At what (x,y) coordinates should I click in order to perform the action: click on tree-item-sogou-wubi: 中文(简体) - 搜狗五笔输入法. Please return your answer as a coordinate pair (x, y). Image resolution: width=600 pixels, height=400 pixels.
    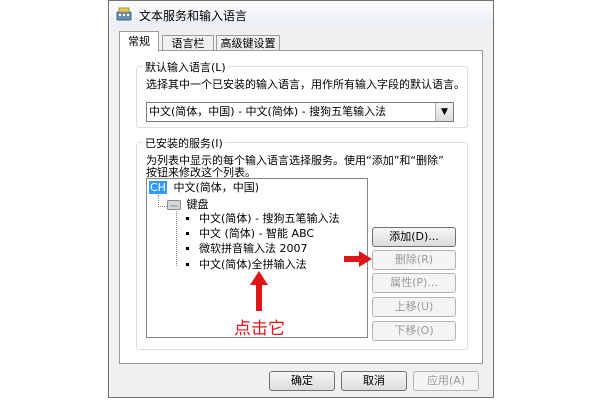
    Looking at the image, I should click on (269, 219).